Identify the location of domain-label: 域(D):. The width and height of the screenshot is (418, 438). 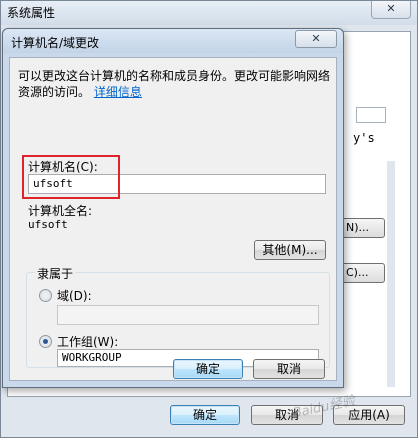
(74, 296).